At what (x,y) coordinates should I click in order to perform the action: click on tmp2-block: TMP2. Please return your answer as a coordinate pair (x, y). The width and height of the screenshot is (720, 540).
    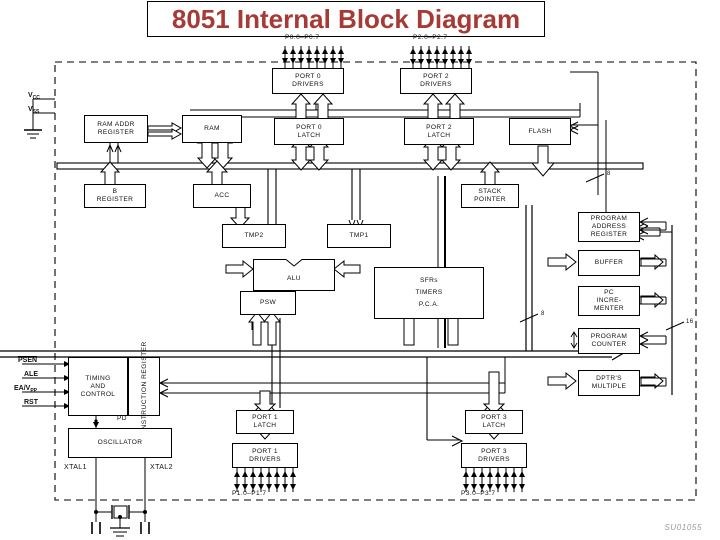
    Looking at the image, I should click on (254, 236).